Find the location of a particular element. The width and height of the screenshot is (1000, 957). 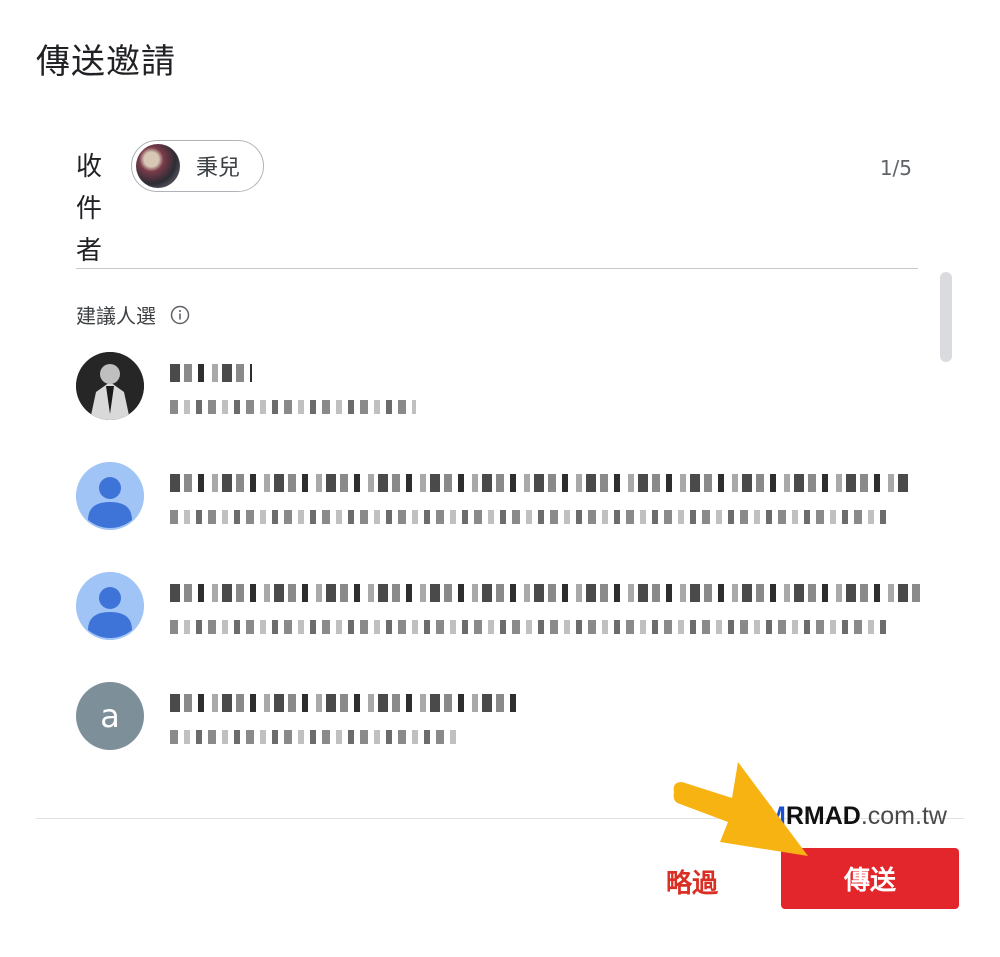

recipient-chip-name: 秉兒 is located at coordinates (218, 168).